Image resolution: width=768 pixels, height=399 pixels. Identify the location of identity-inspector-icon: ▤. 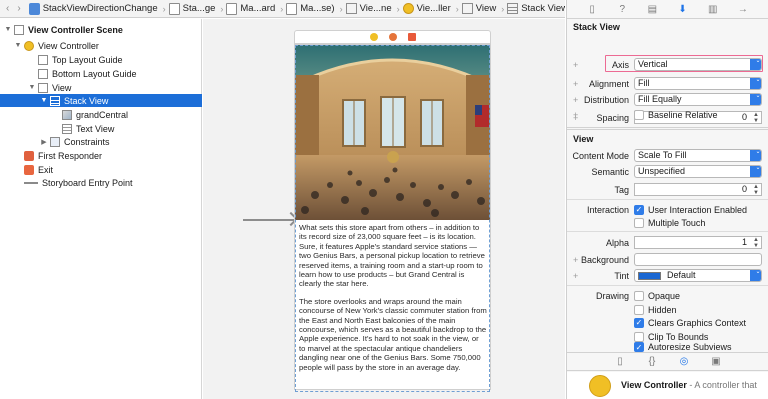
(652, 9).